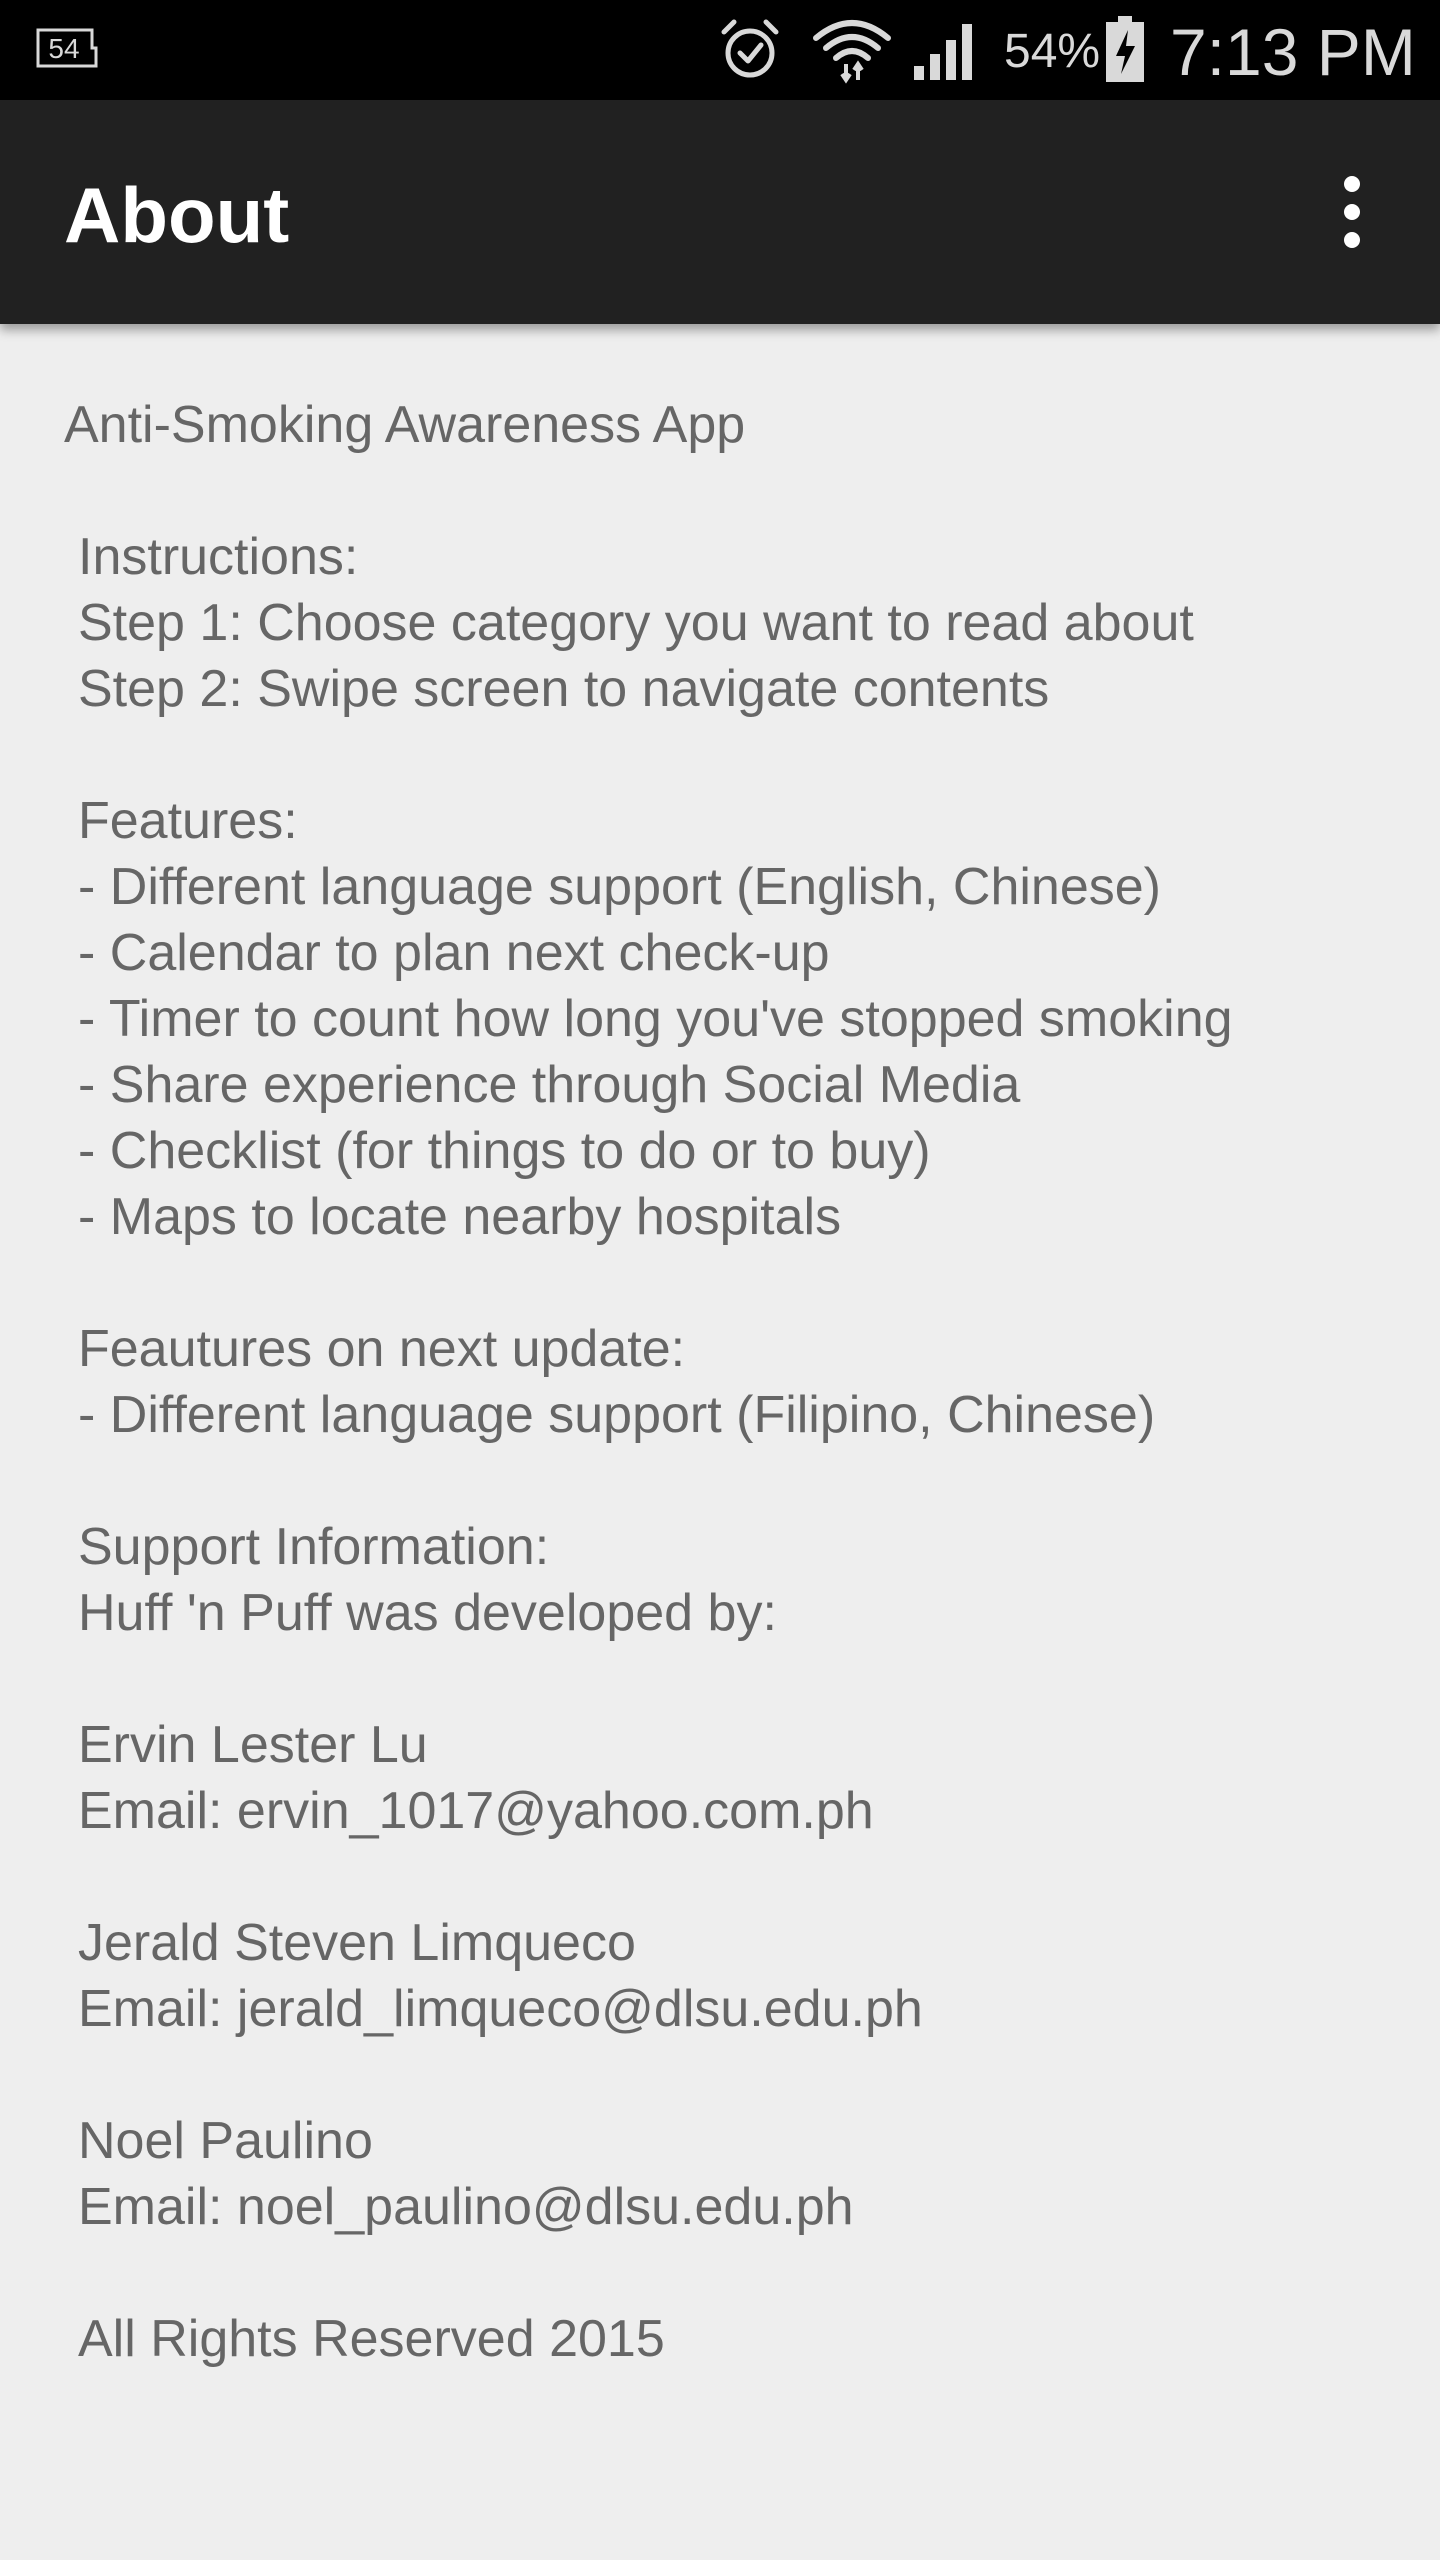  I want to click on page-title: About, so click(177, 215).